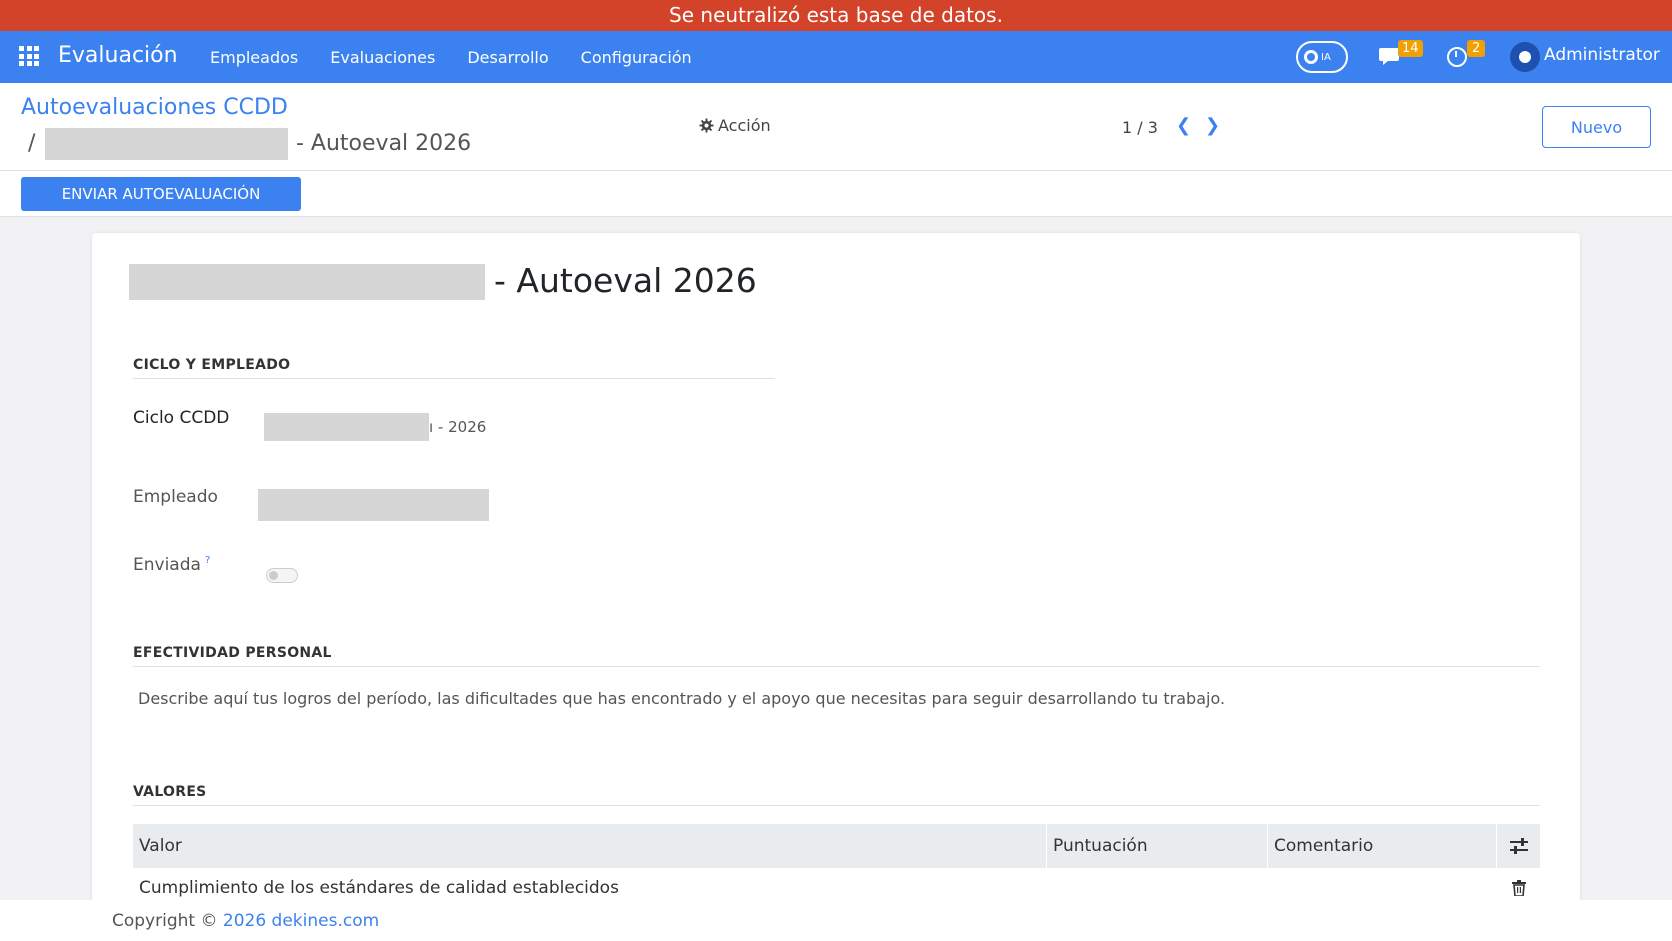  What do you see at coordinates (1326, 57) in the screenshot?
I see `ai-toggle-label: IA` at bounding box center [1326, 57].